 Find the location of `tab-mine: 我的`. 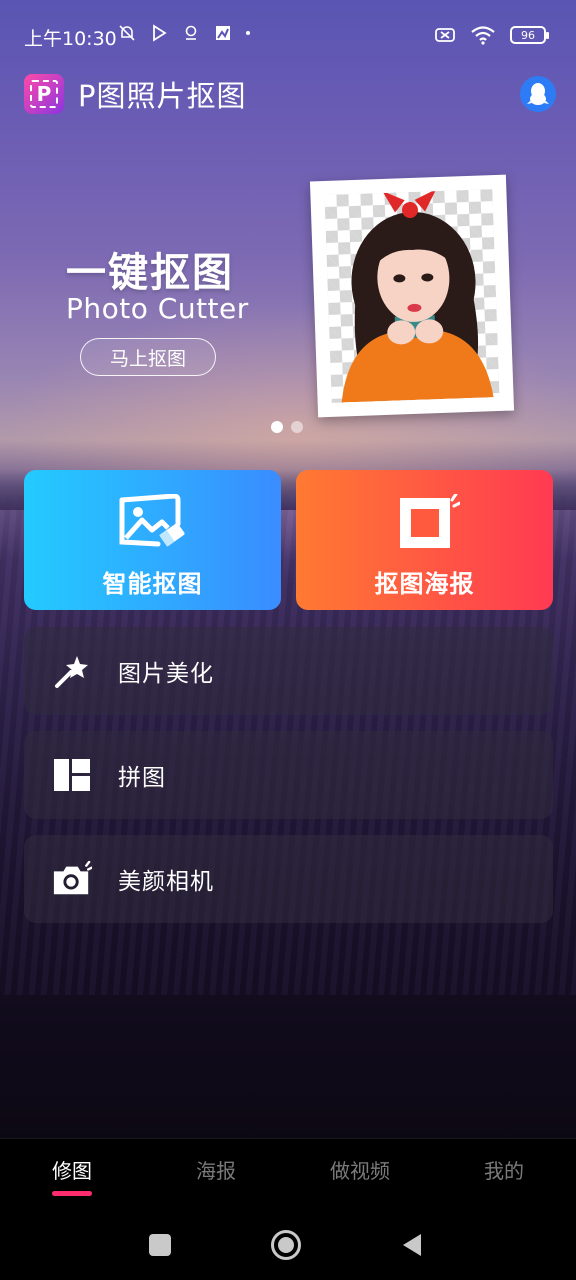

tab-mine: 我的 is located at coordinates (504, 1169).